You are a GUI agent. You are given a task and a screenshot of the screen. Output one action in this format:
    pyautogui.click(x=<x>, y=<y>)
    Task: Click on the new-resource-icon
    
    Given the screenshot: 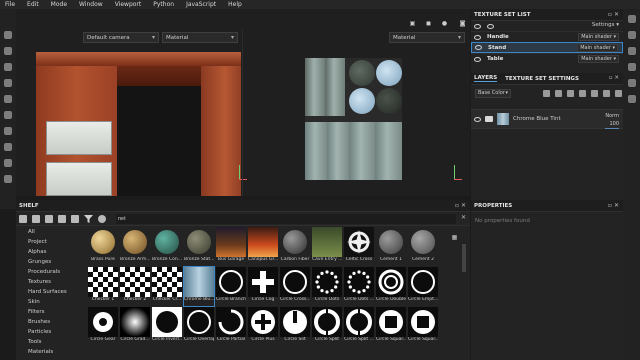 What is the action you would take?
    pyautogui.click(x=36, y=218)
    